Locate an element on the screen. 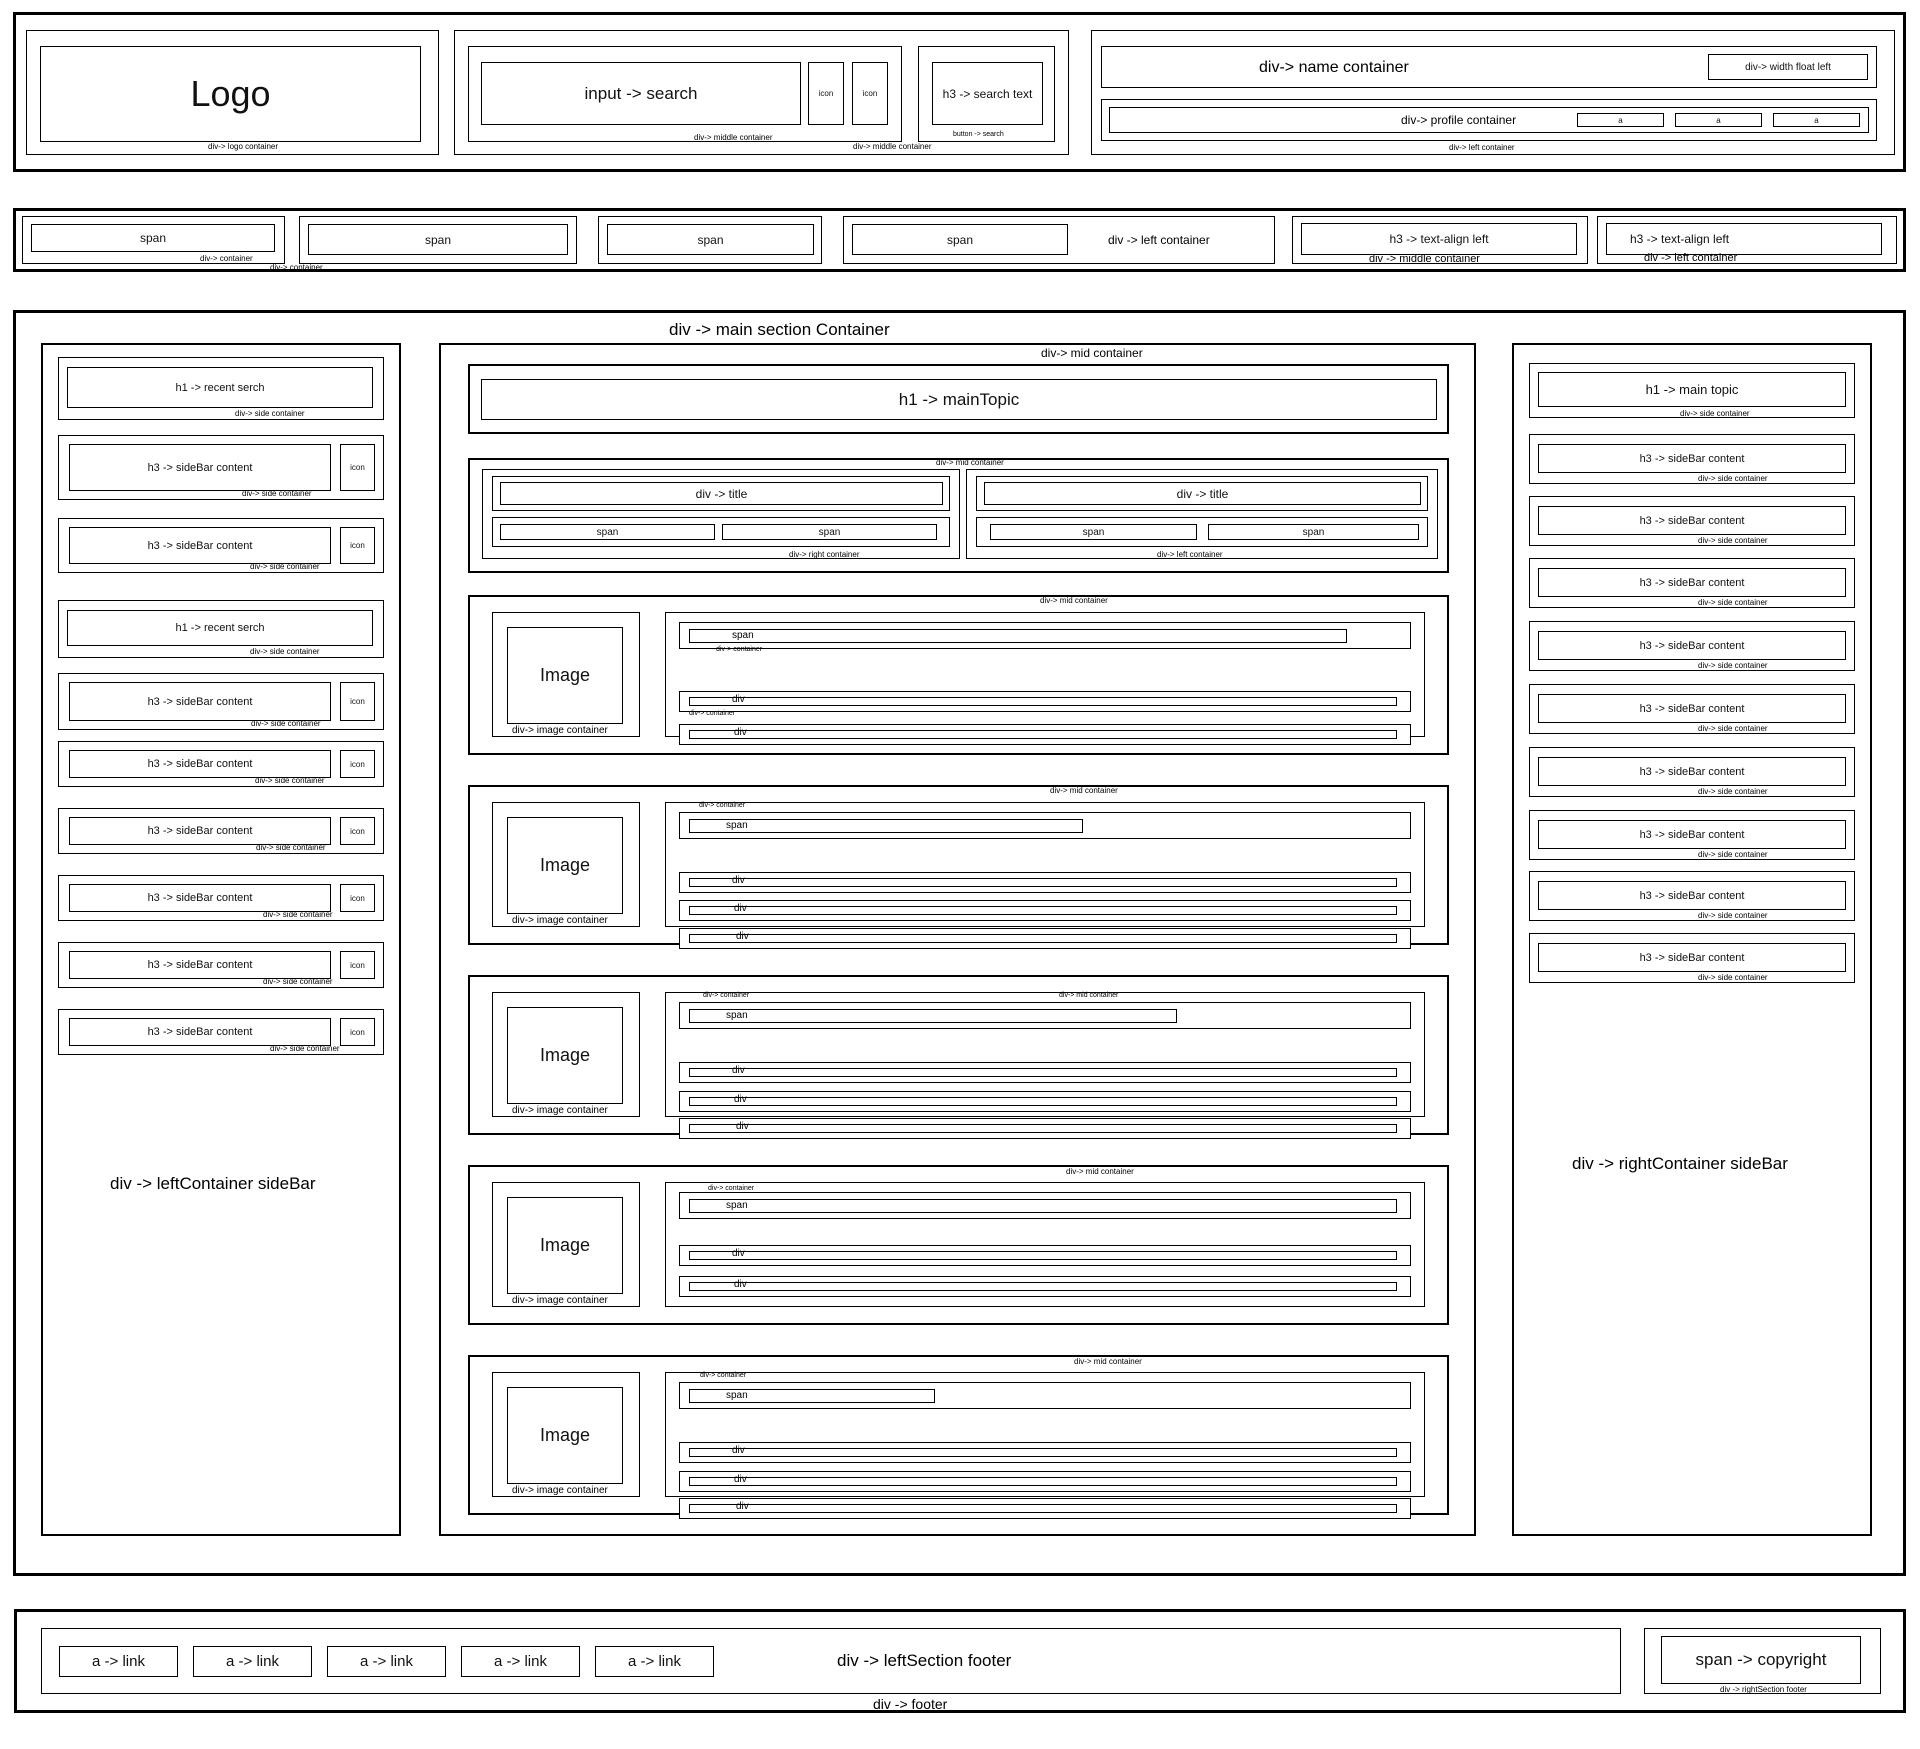 This screenshot has width=1920, height=1749. nav-span-3: span is located at coordinates (710, 239).